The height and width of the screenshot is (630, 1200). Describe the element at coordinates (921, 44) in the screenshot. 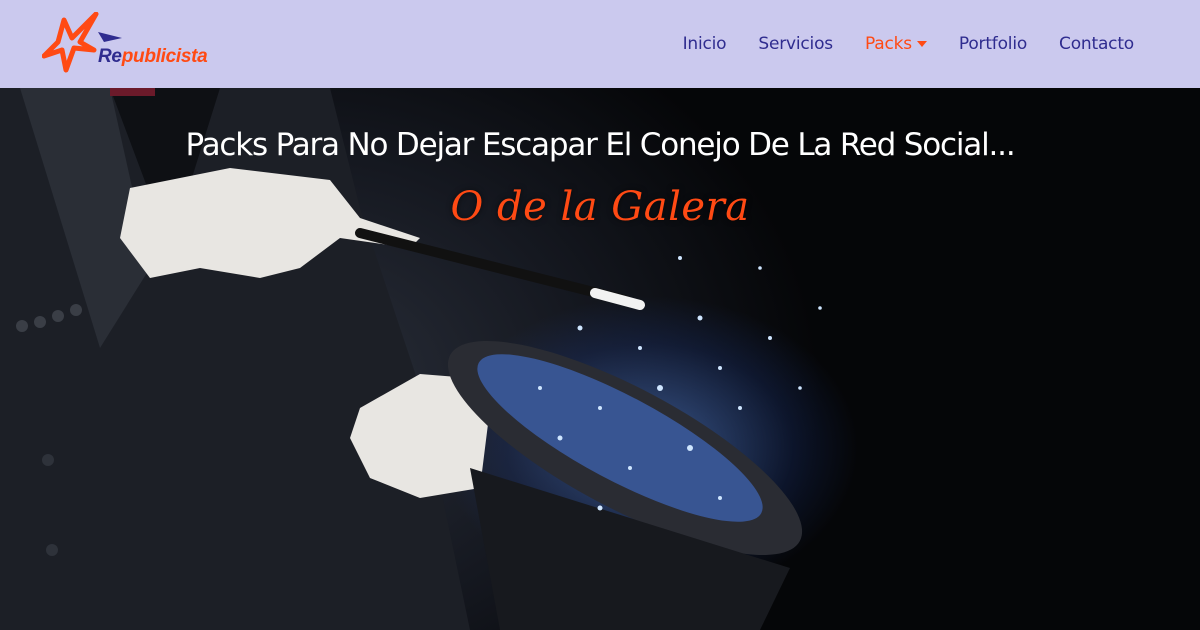

I see `caret-down-icon` at that location.